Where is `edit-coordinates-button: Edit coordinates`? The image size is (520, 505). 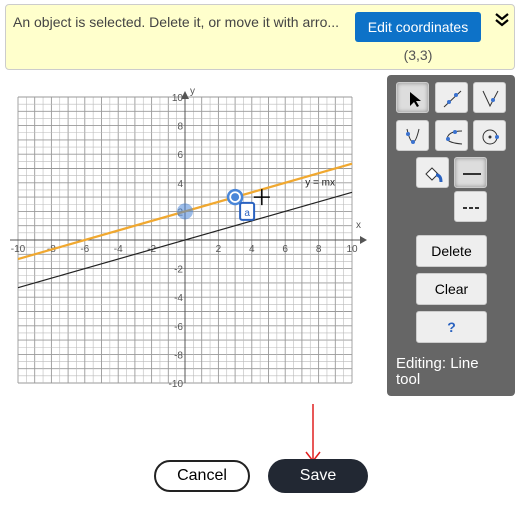
edit-coordinates-button: Edit coordinates is located at coordinates (418, 27).